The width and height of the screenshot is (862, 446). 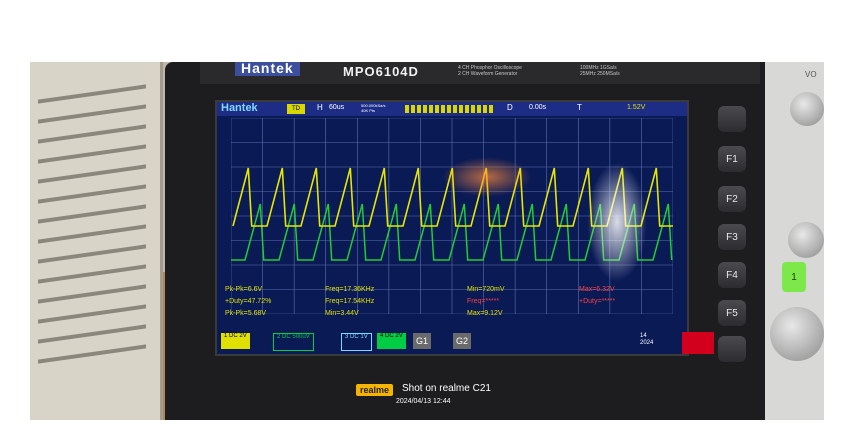 What do you see at coordinates (732, 159) in the screenshot?
I see `f1-button: F1` at bounding box center [732, 159].